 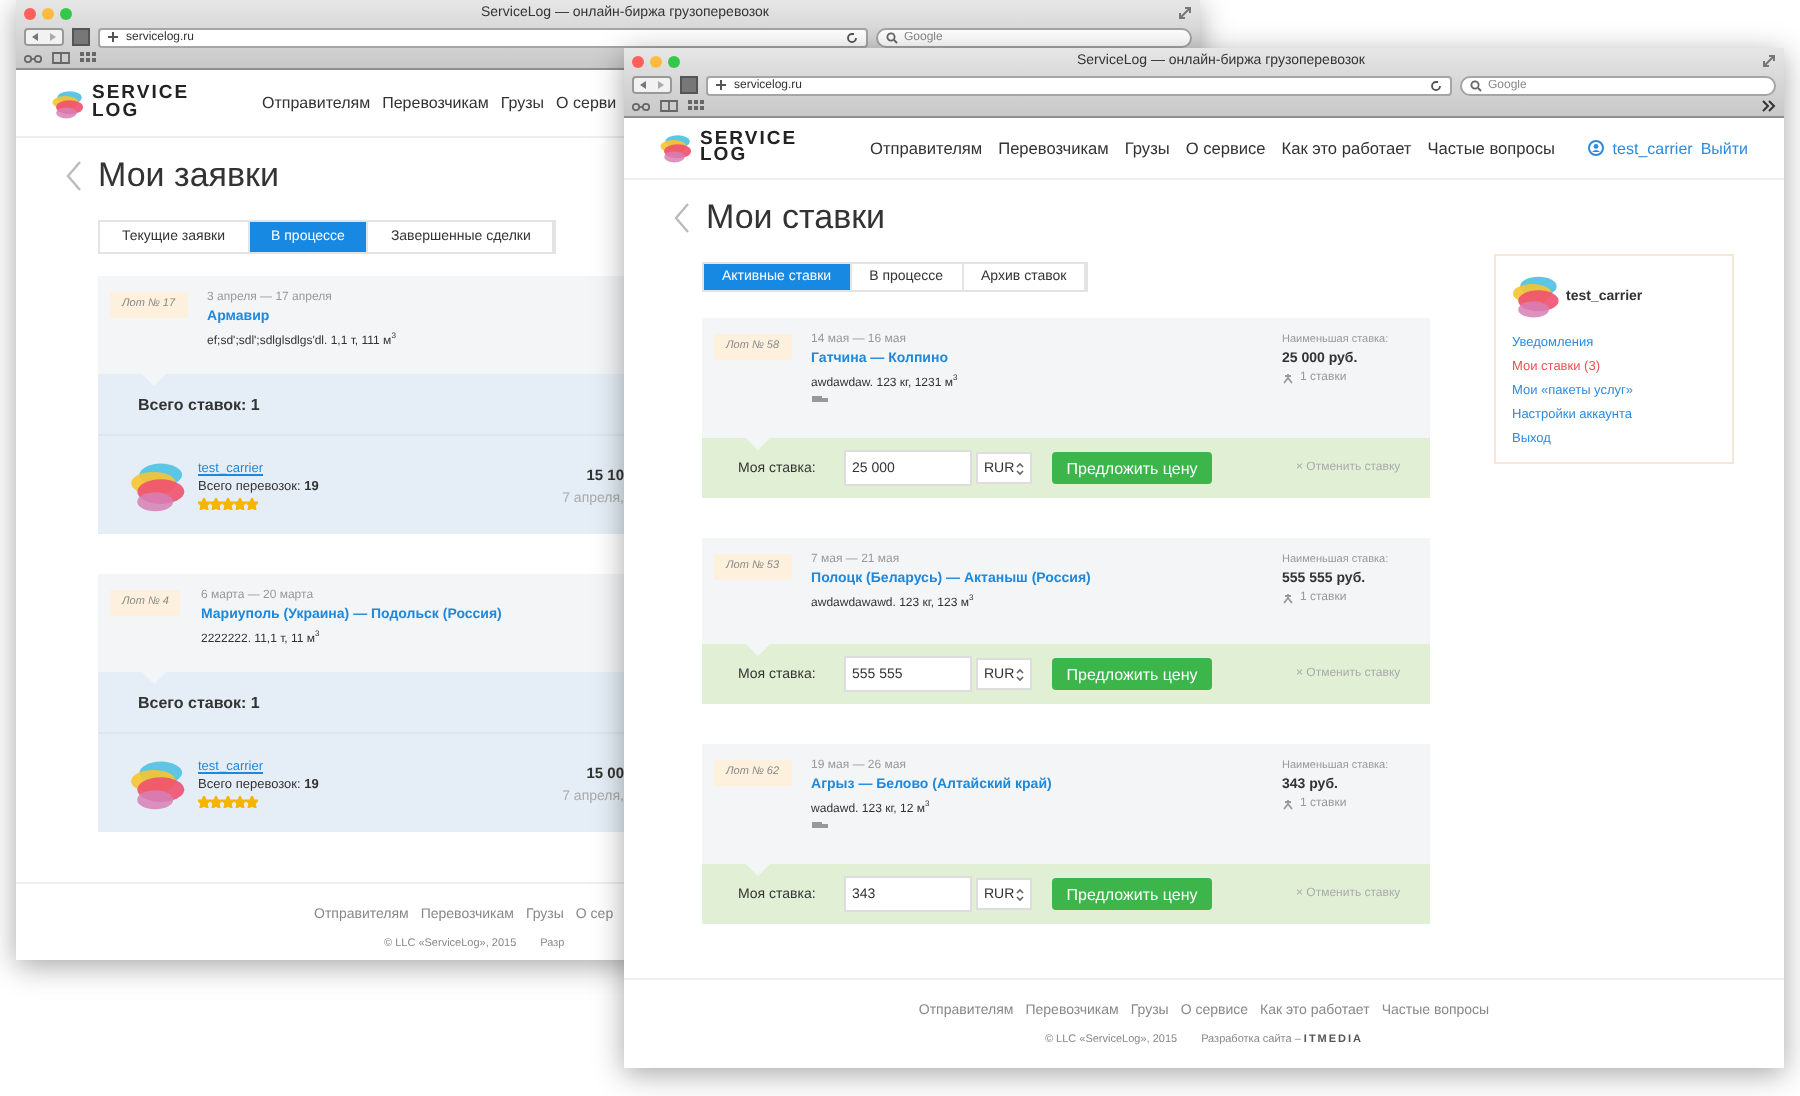 What do you see at coordinates (1724, 148) in the screenshot?
I see `logout-link: Выйти` at bounding box center [1724, 148].